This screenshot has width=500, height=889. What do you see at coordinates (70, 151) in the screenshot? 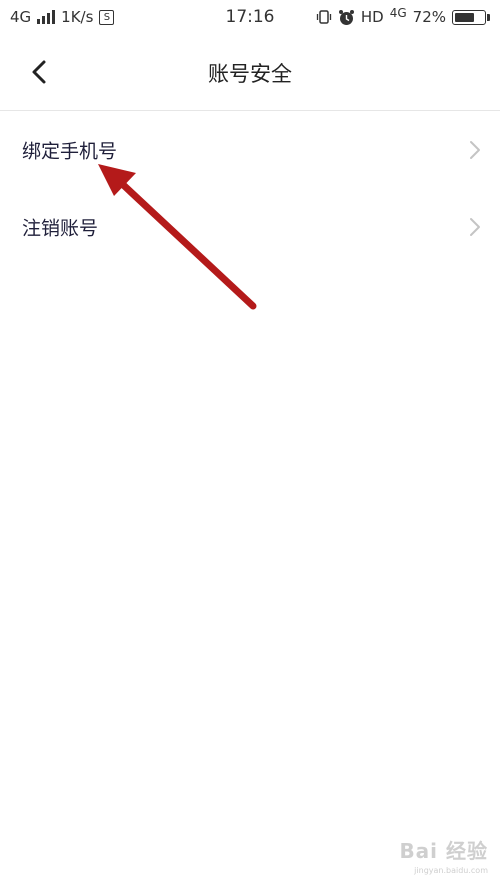
I see `list-item-label: 绑定手机号` at bounding box center [70, 151].